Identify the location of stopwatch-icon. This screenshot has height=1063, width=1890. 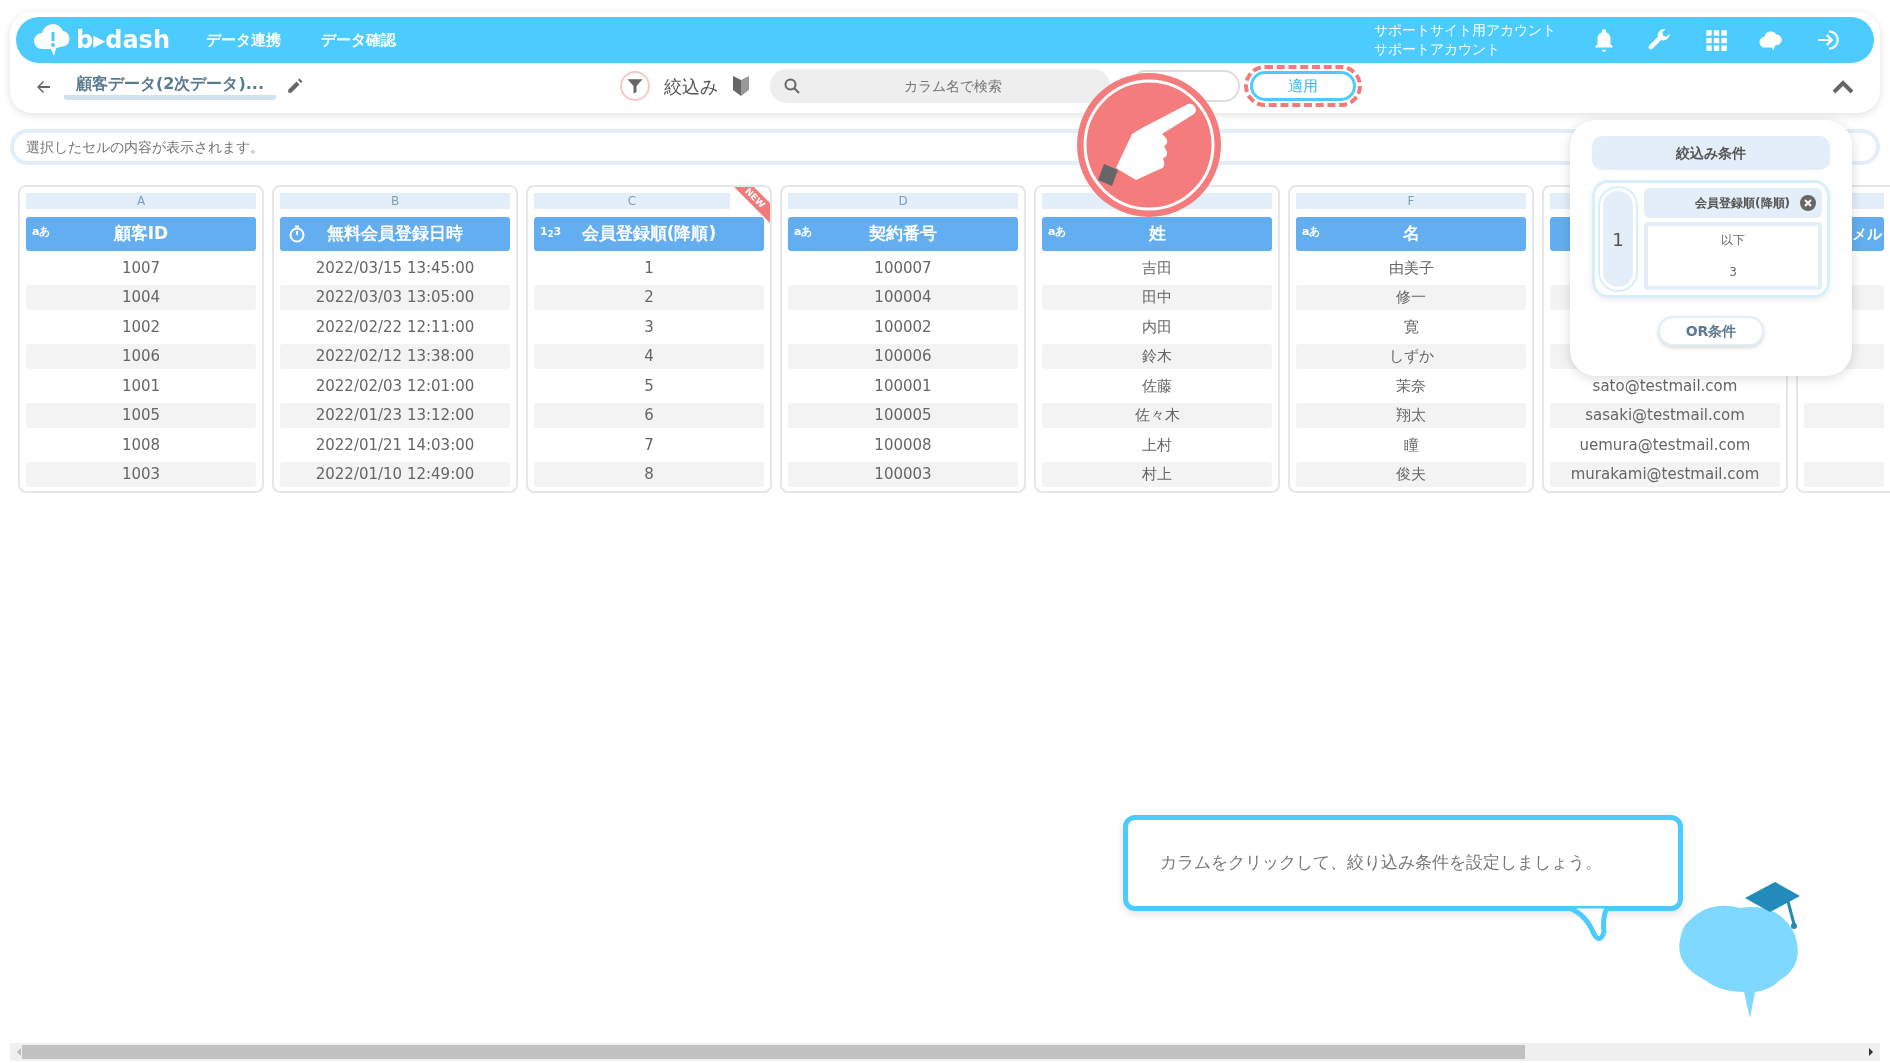
(297, 234).